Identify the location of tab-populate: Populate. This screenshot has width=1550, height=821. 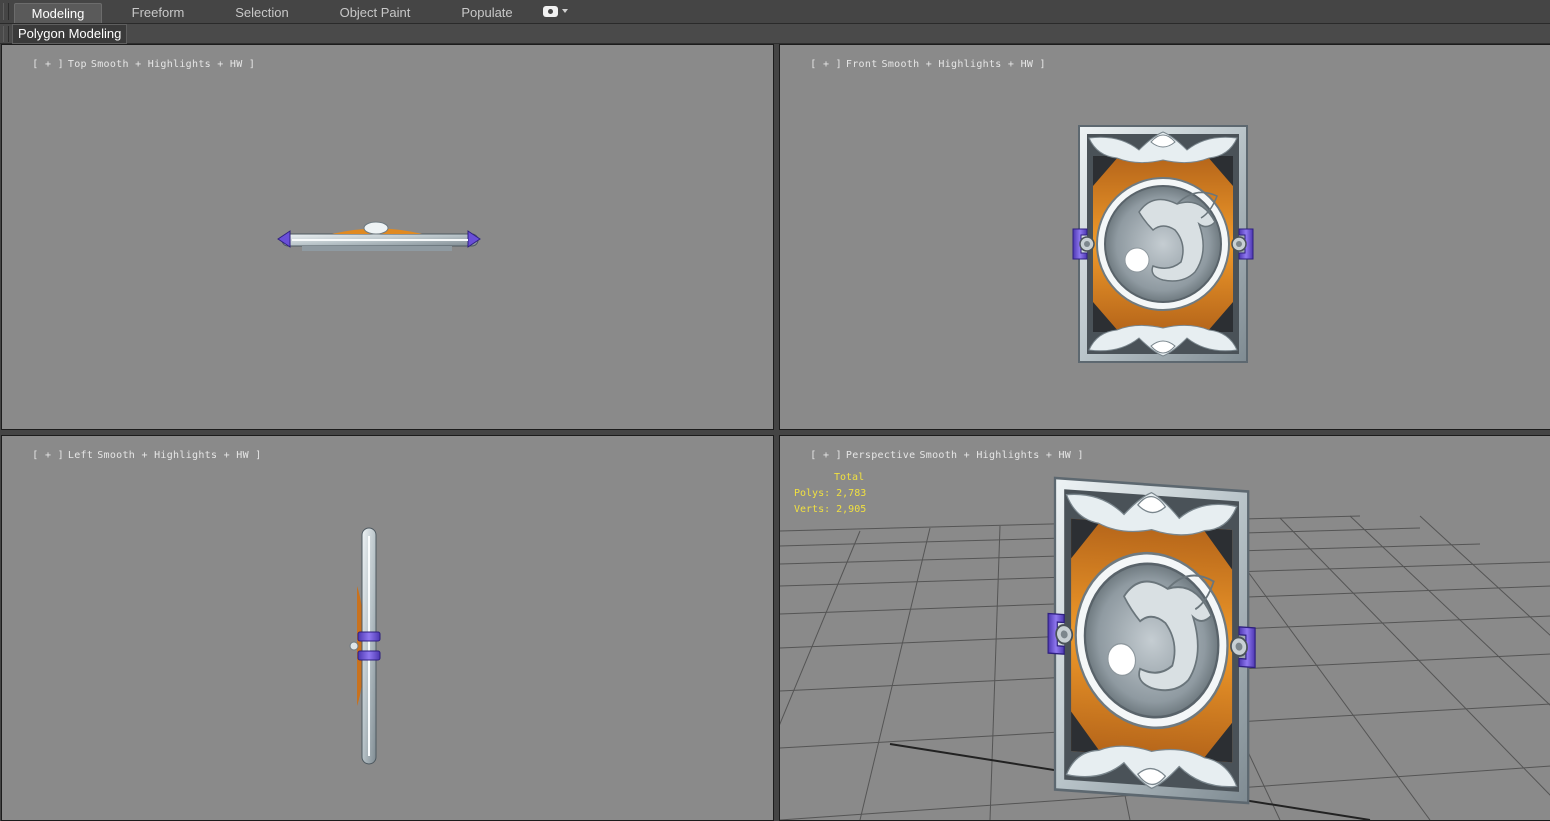
(487, 12).